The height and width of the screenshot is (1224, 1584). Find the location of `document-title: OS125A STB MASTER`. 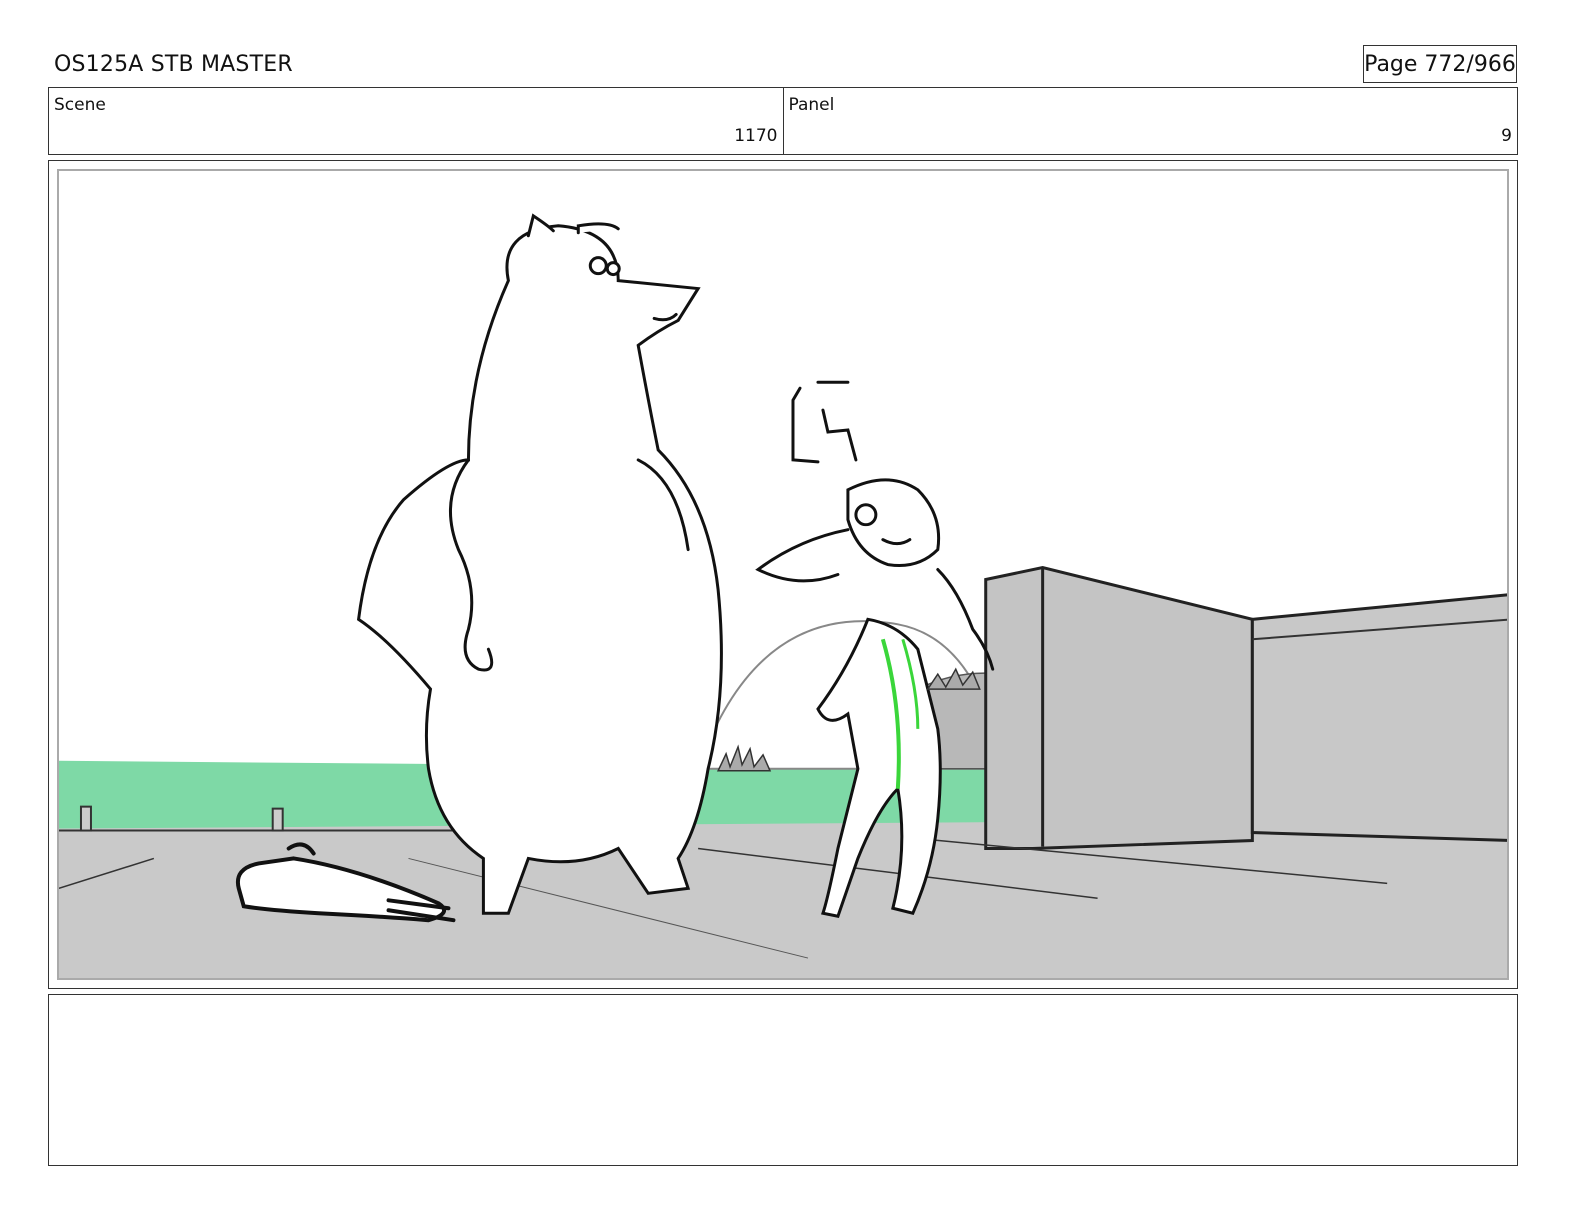

document-title: OS125A STB MASTER is located at coordinates (173, 64).